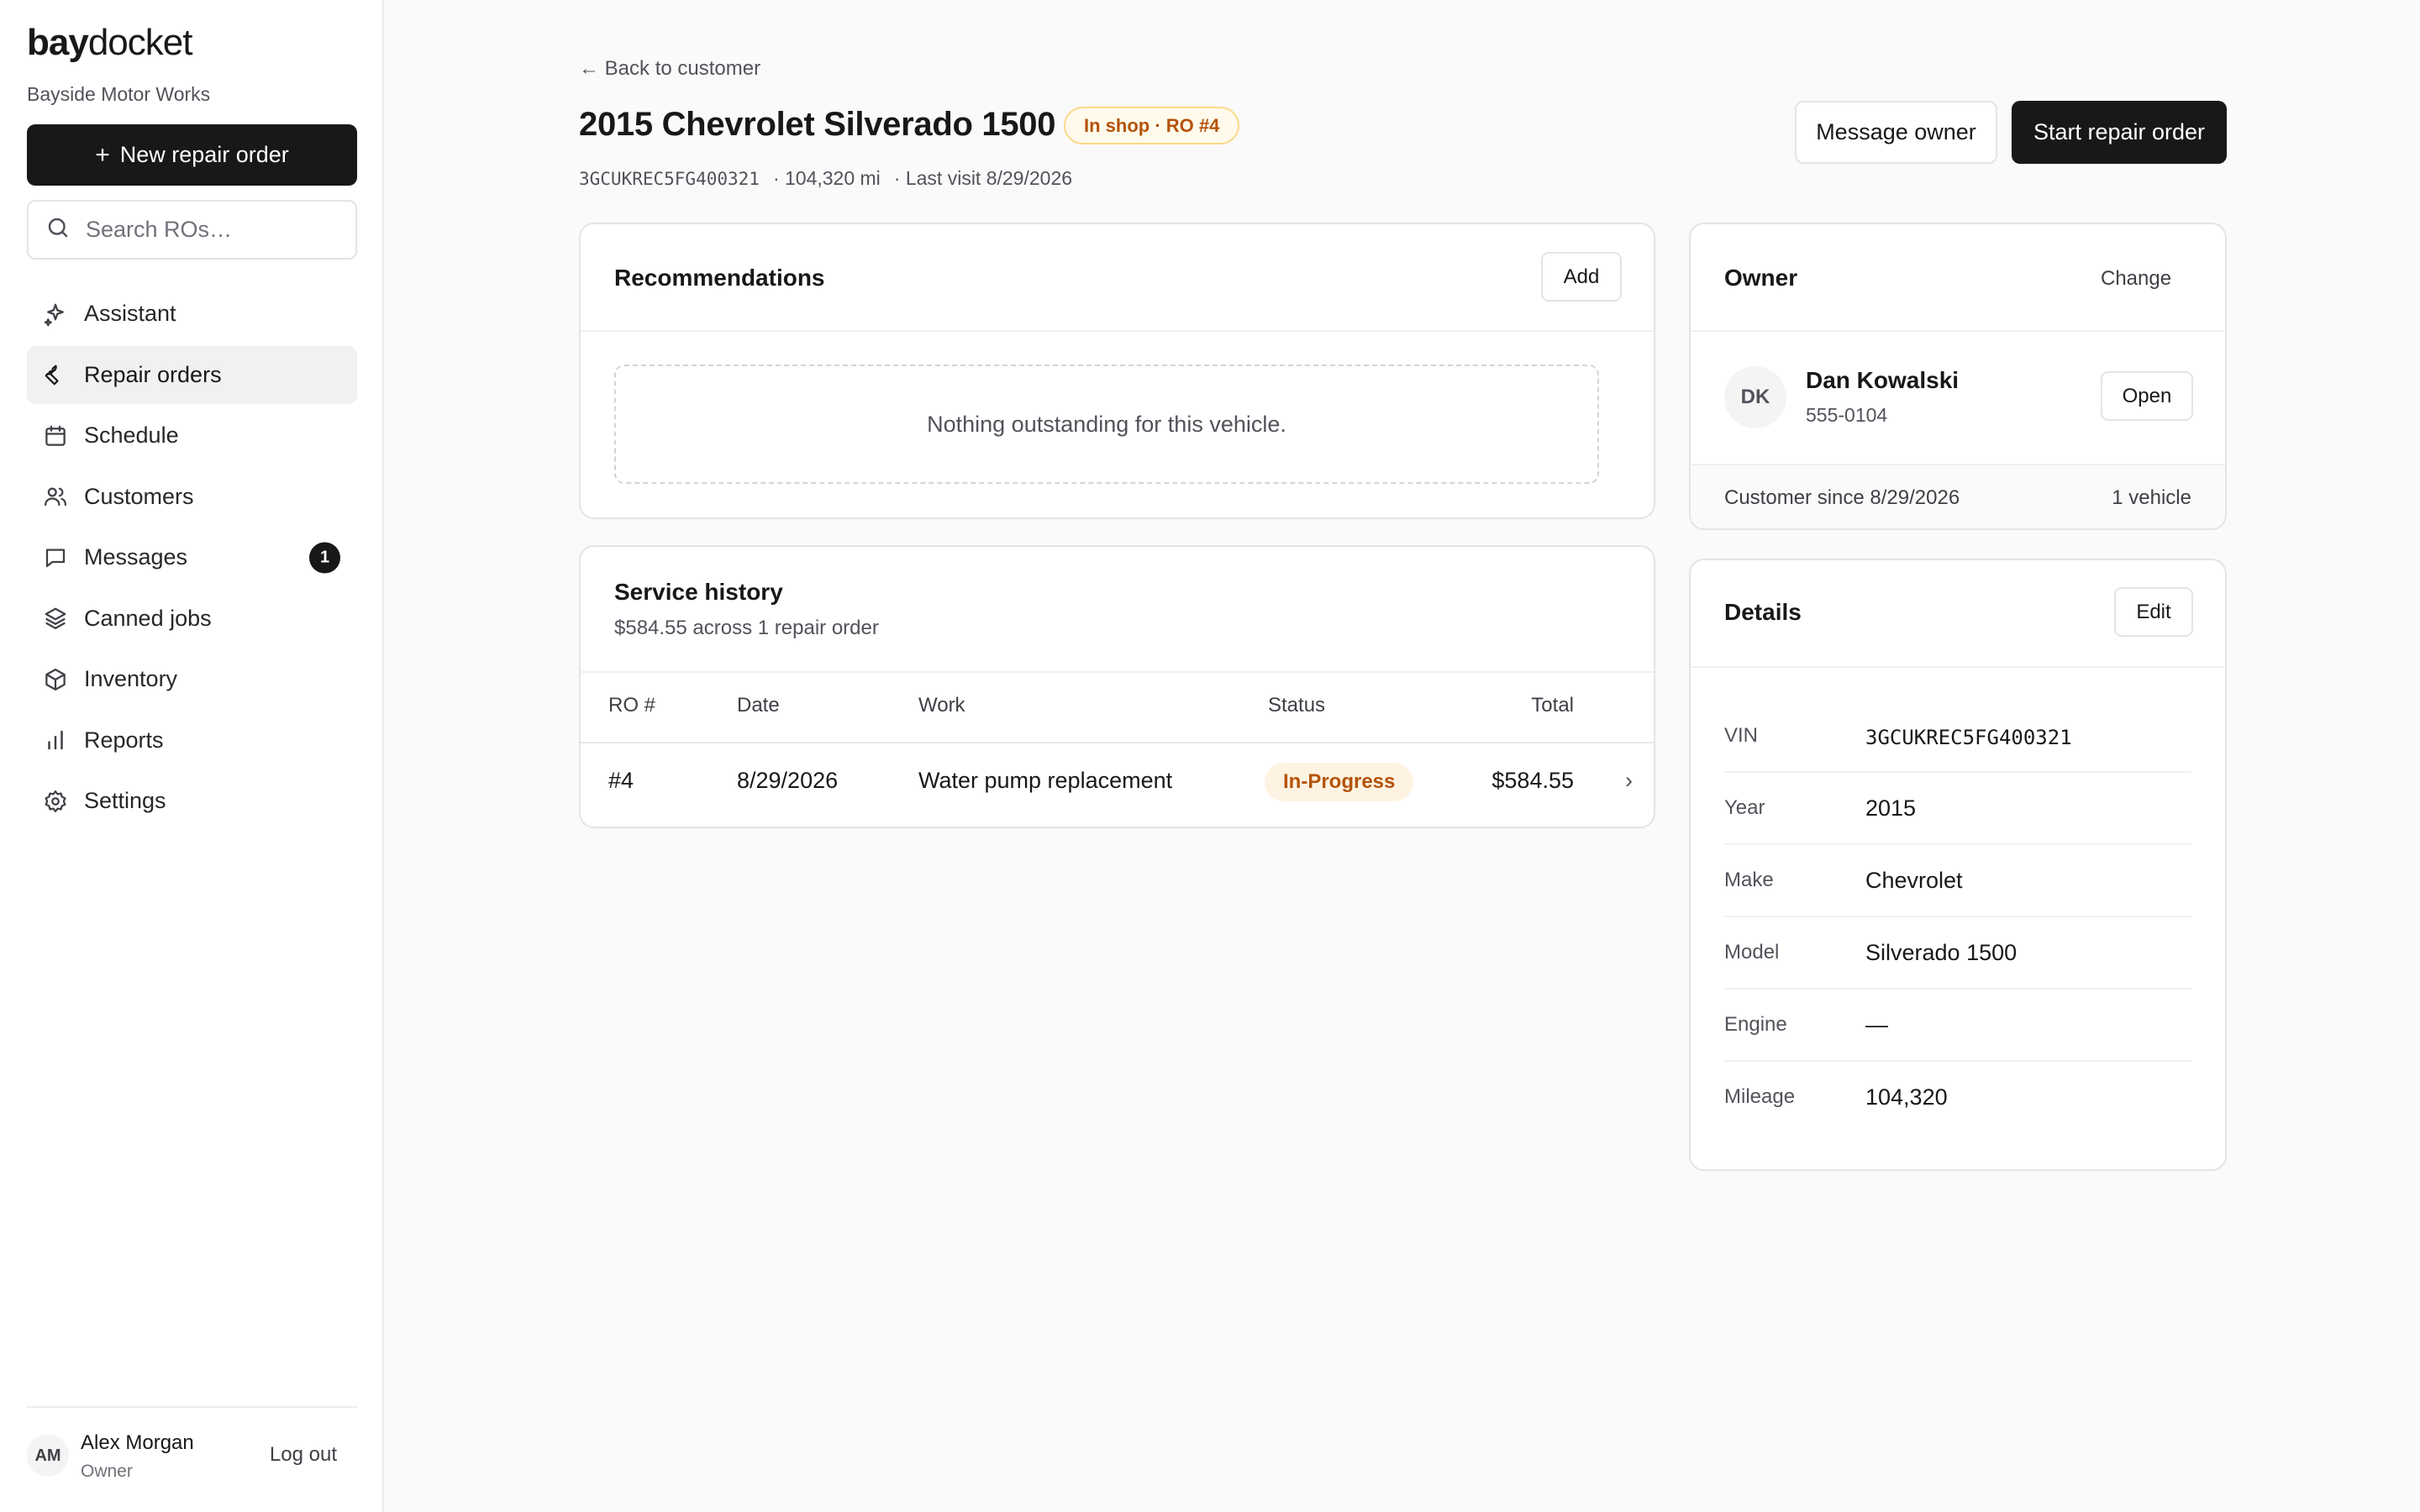 The image size is (2420, 1512). I want to click on mileage-text: · 104,320 mi, so click(826, 178).